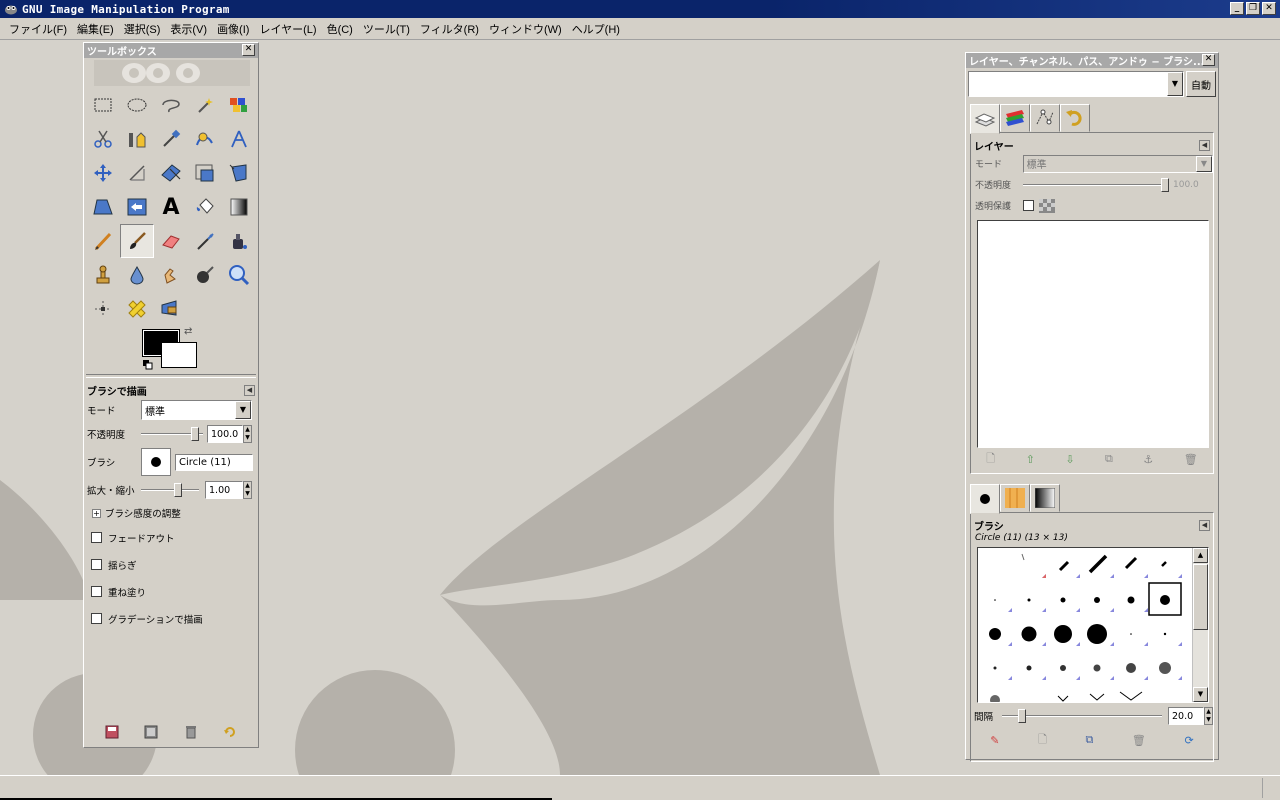 Image resolution: width=1280 pixels, height=800 pixels. Describe the element at coordinates (1200, 555) in the screenshot. I see `scroll-up-icon: ▲` at that location.